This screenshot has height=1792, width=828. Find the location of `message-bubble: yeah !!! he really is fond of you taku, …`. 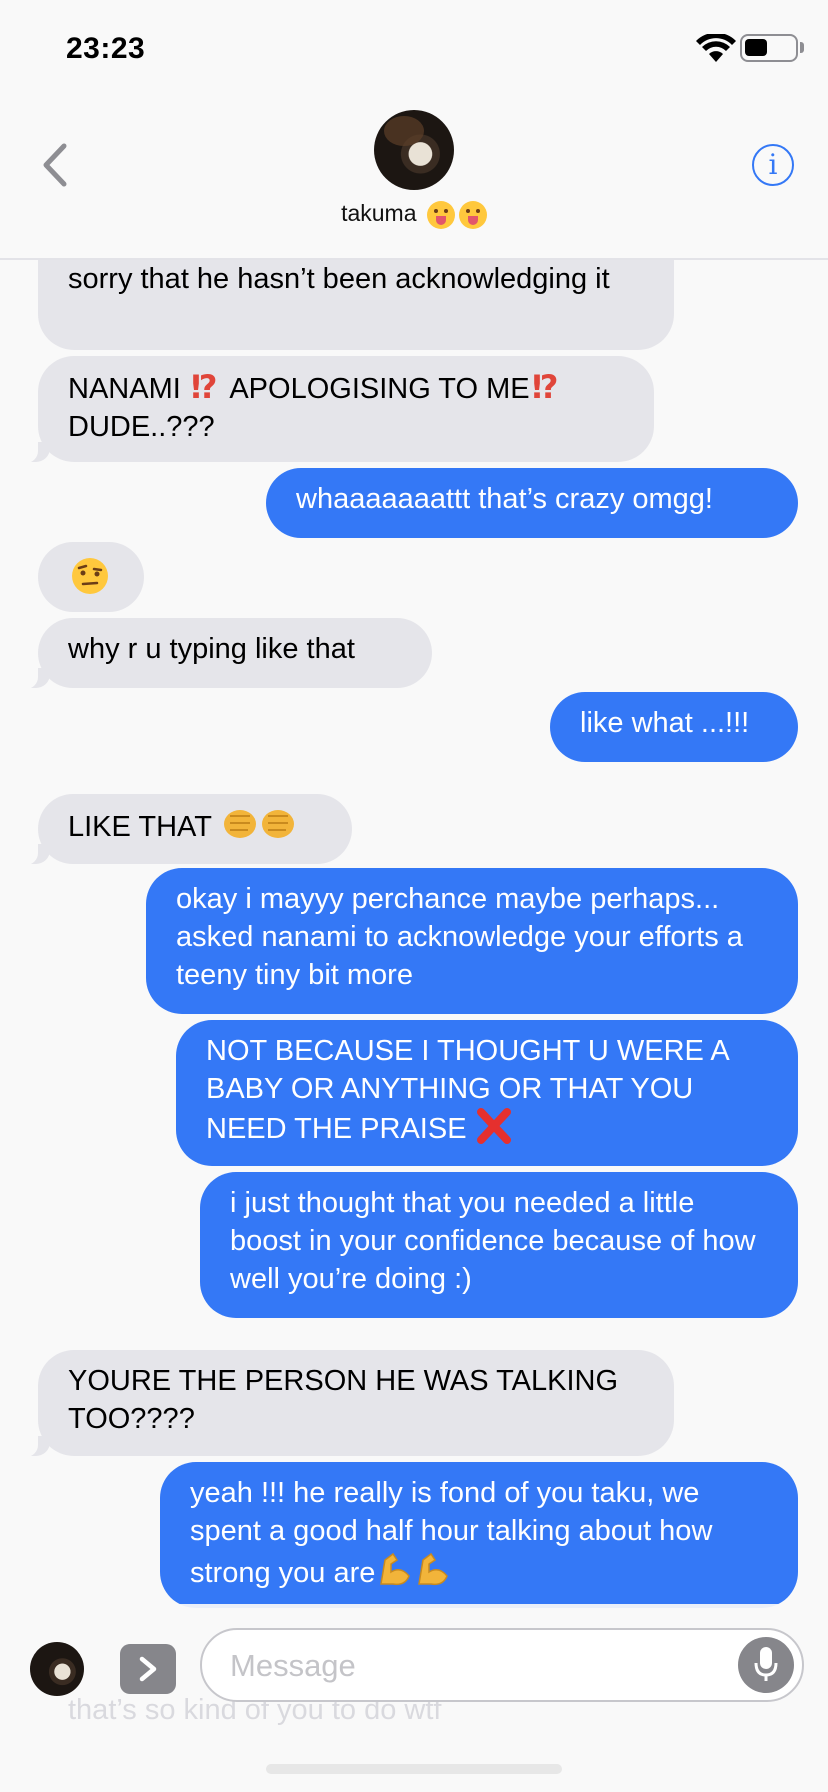

message-bubble: yeah !!! he really is fond of you taku, … is located at coordinates (479, 1535).